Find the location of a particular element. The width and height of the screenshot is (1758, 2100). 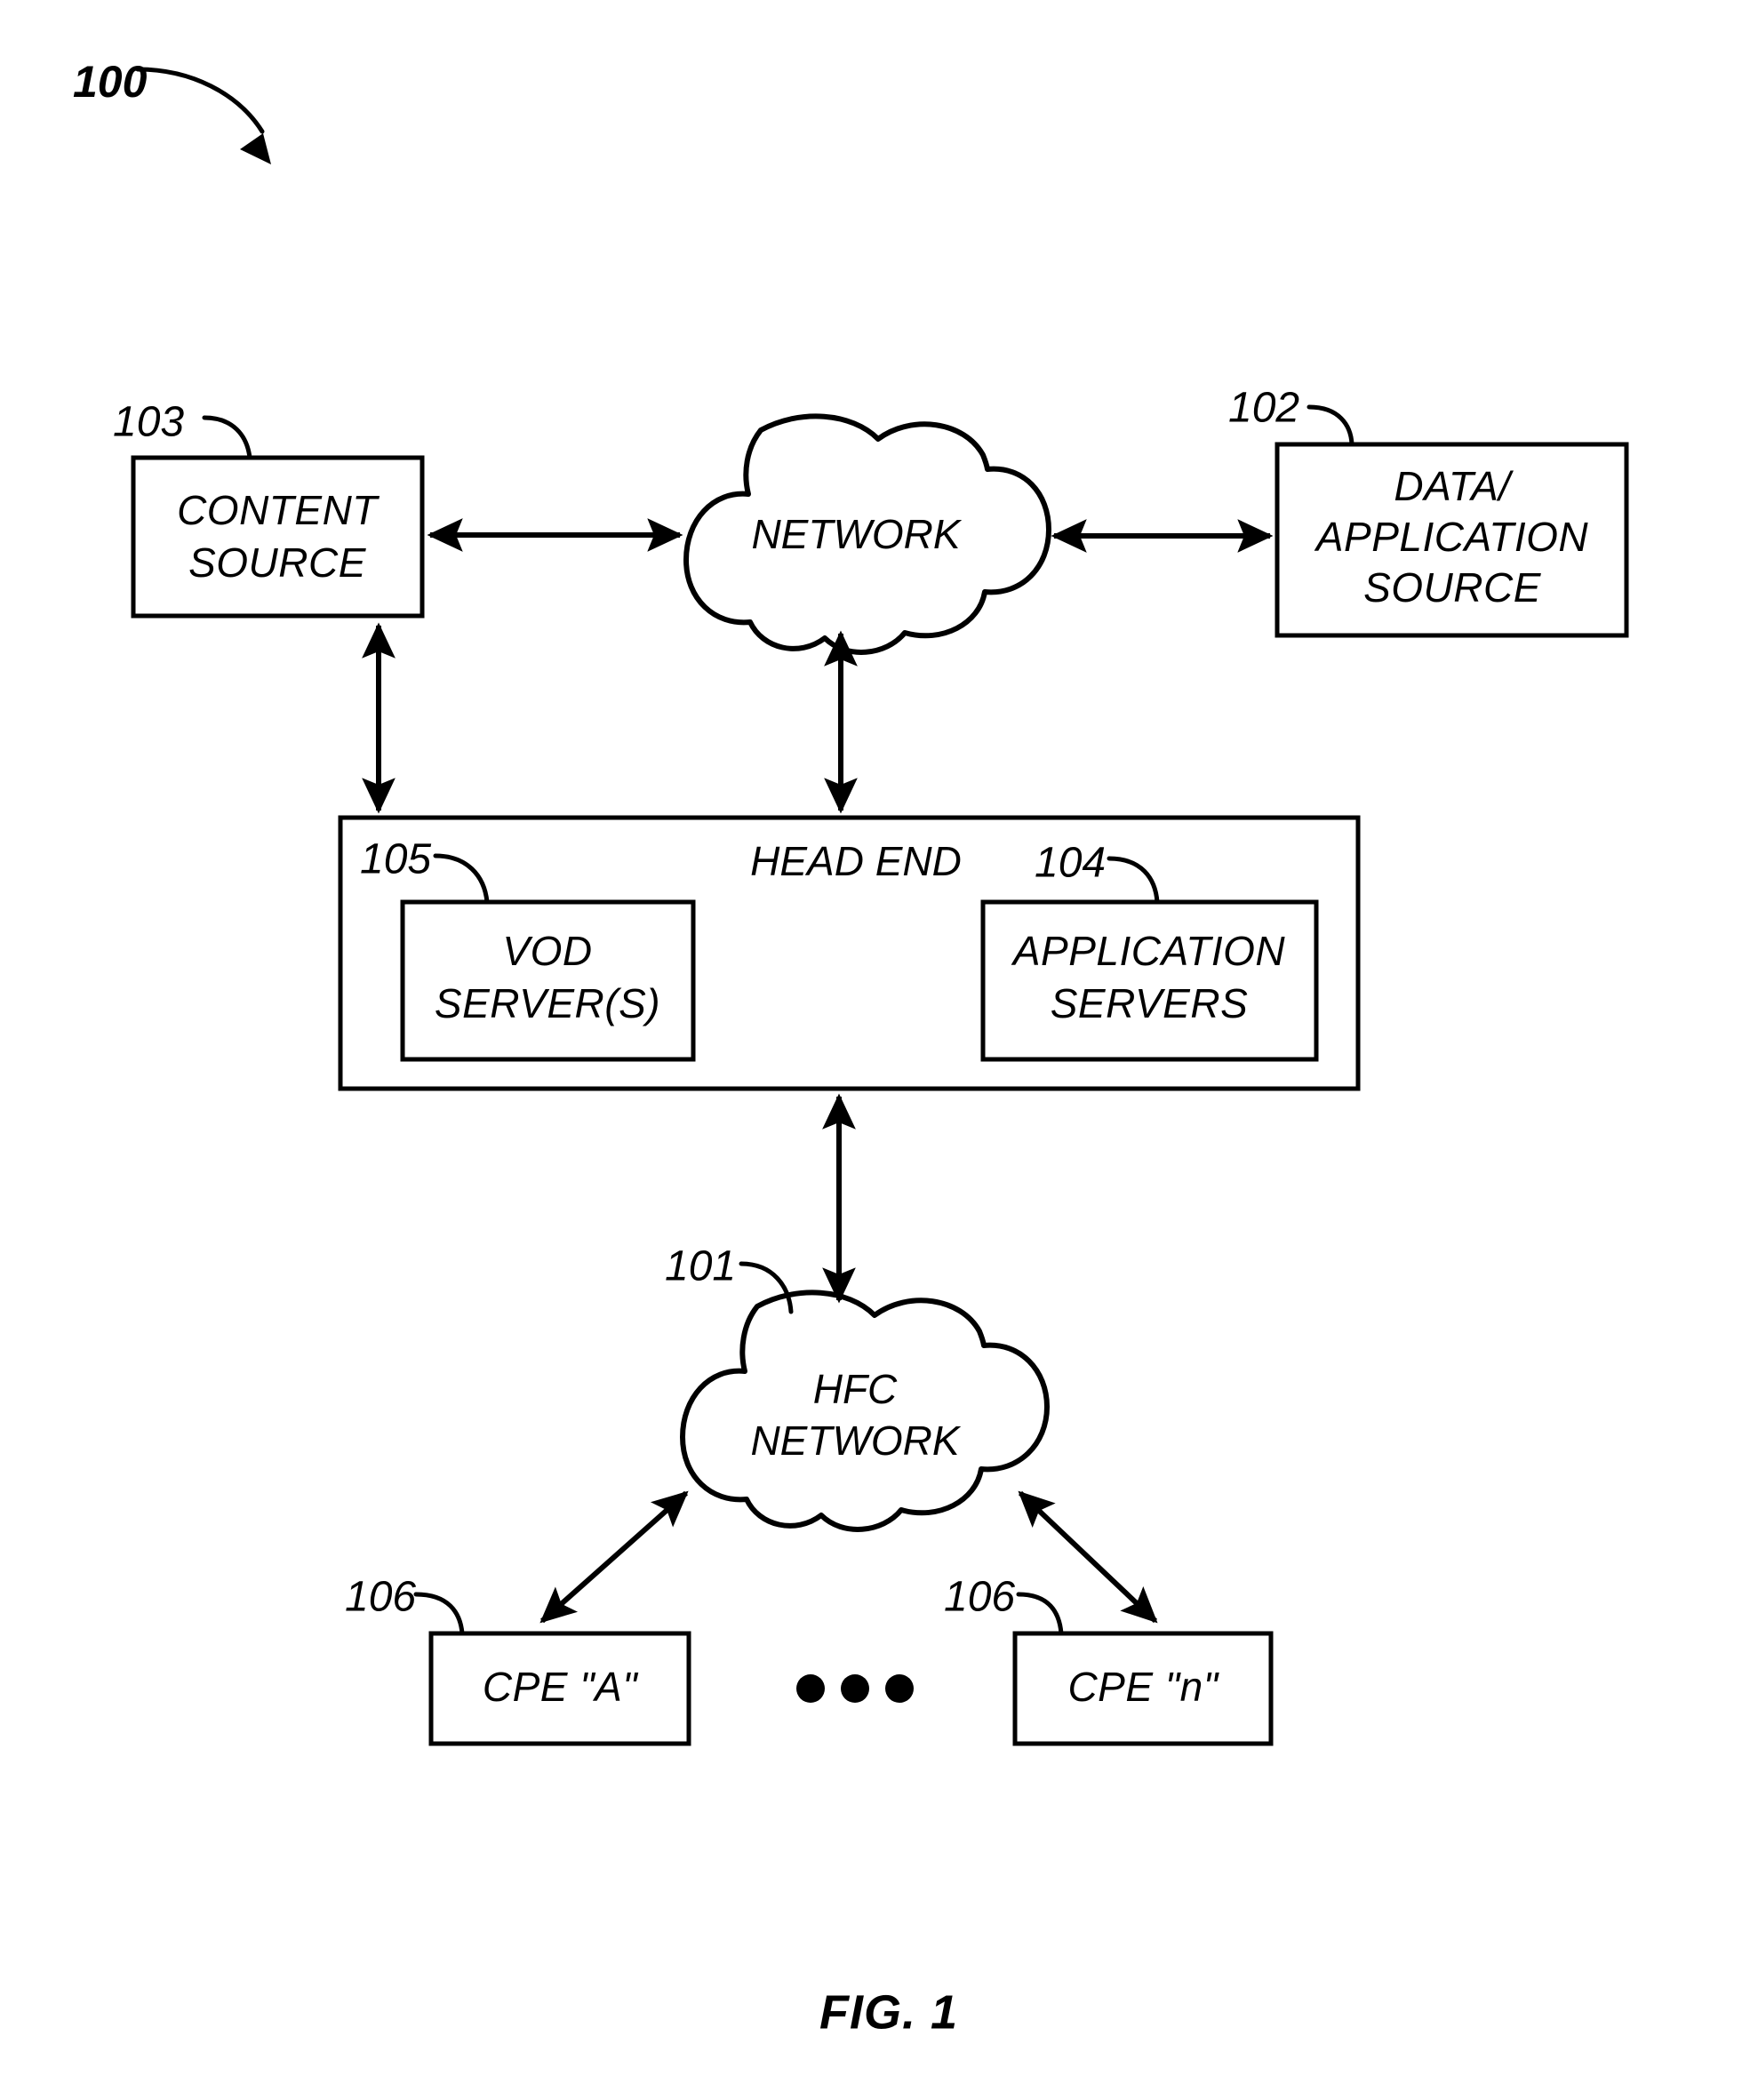

hfc-network-label-line2: NETWORK is located at coordinates (855, 1440).